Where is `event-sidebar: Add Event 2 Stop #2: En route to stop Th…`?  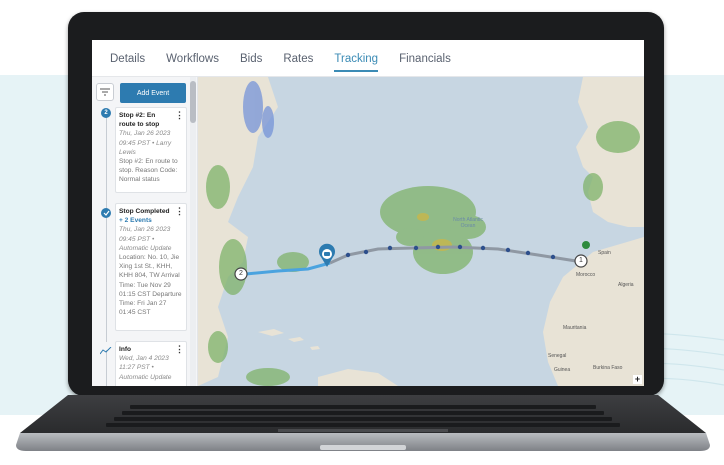 event-sidebar: Add Event 2 Stop #2: En route to stop Th… is located at coordinates (145, 231).